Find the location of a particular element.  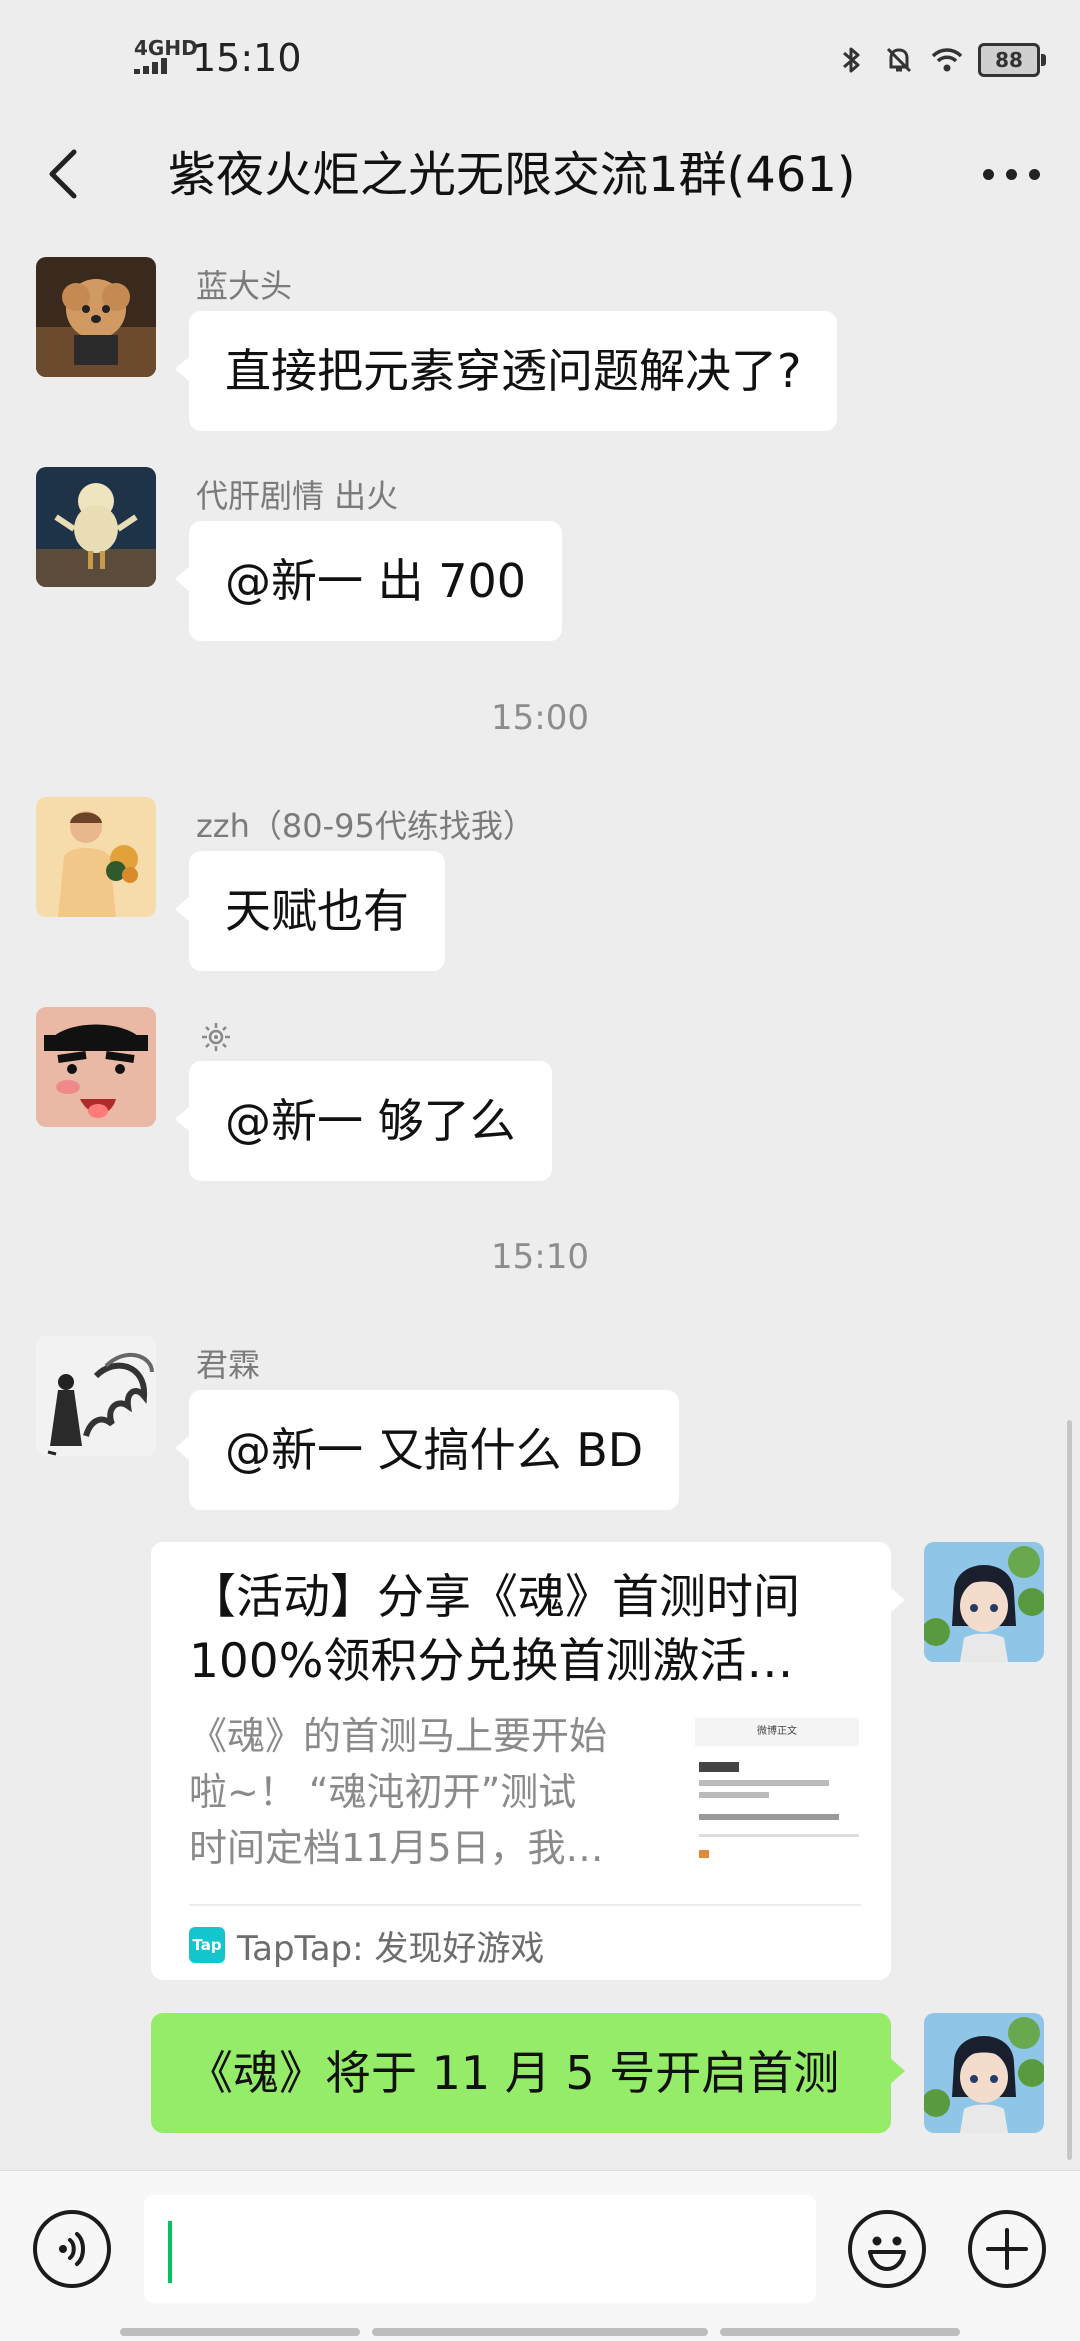

status-bar: 4GHD 15:10 88 is located at coordinates (540, 60).